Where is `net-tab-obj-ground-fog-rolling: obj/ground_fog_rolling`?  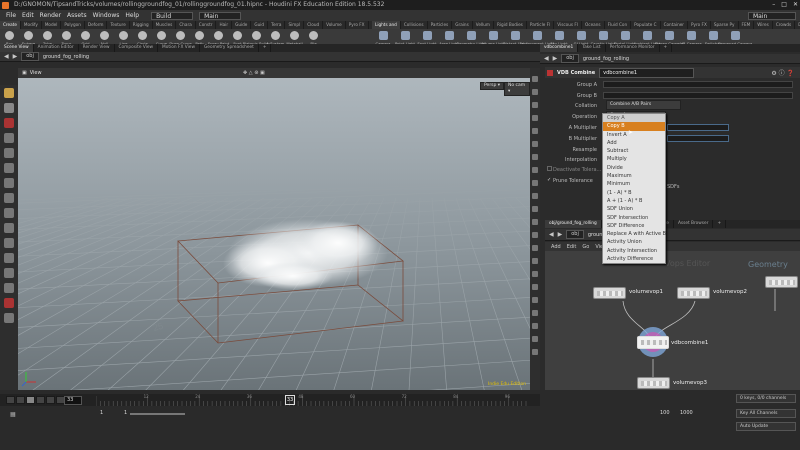 net-tab-obj-ground-fog-rolling: obj/ground_fog_rolling is located at coordinates (573, 224).